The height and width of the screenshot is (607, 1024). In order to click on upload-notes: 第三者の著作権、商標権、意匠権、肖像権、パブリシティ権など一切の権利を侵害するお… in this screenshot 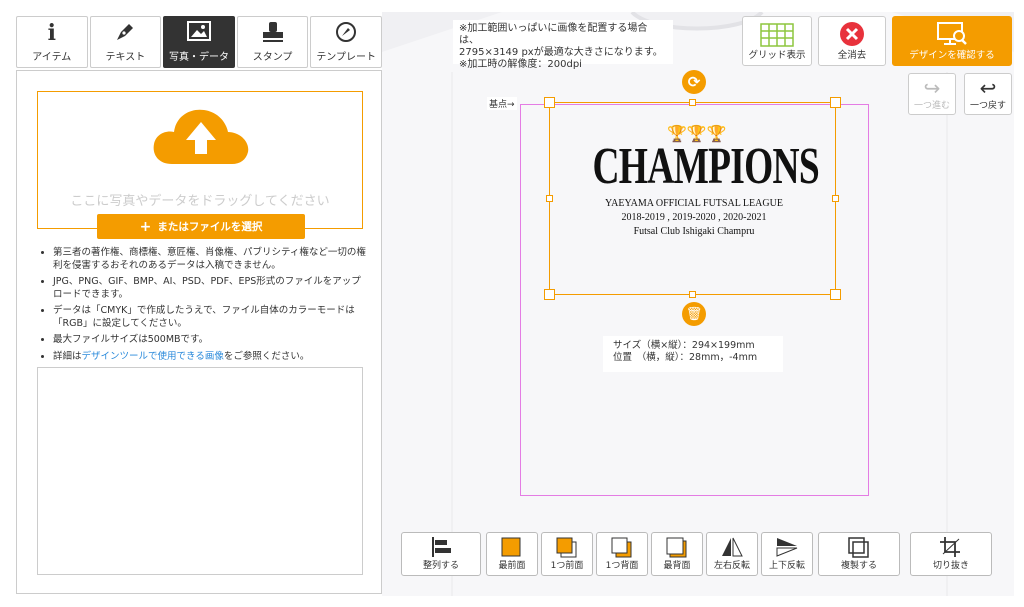, I will do `click(202, 307)`.